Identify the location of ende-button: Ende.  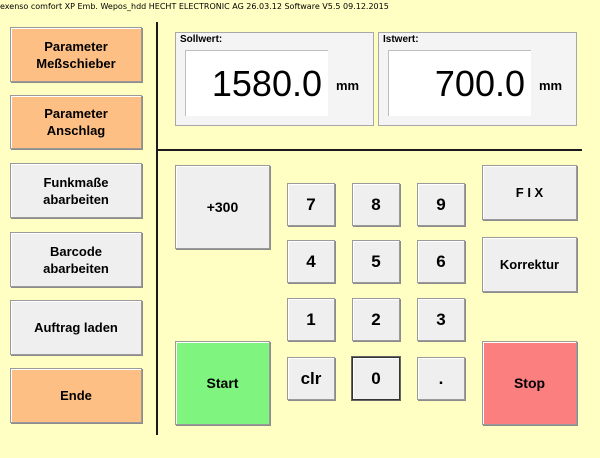
(76, 395).